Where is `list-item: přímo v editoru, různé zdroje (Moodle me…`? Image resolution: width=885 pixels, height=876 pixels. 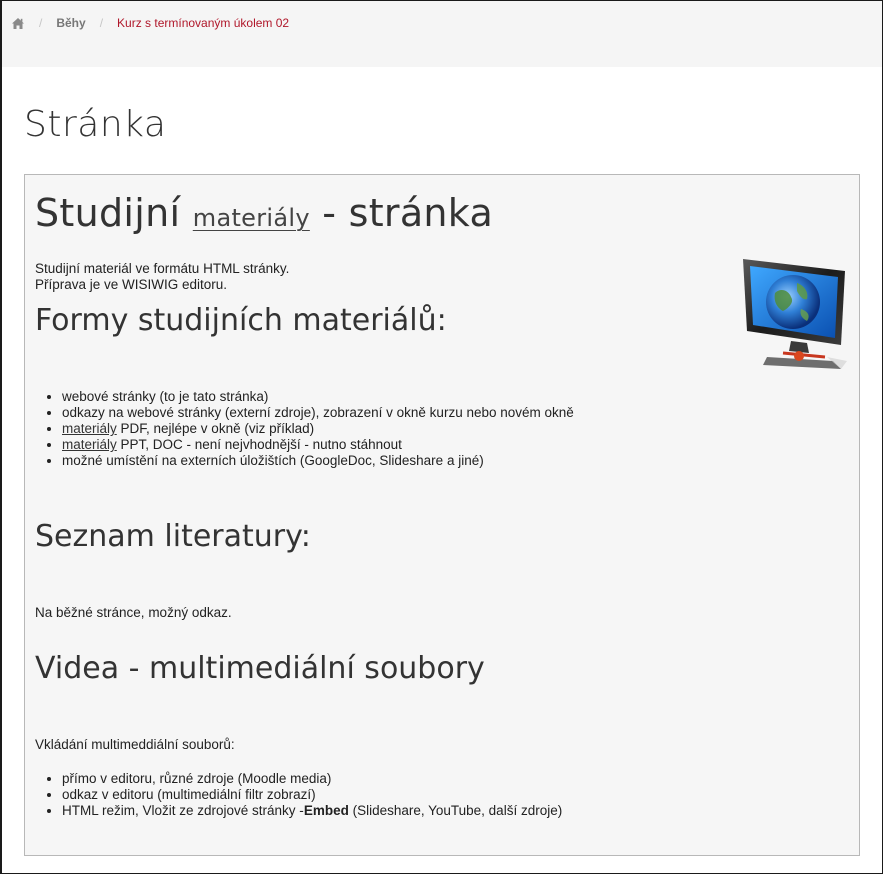 list-item: přímo v editoru, různé zdroje (Moodle me… is located at coordinates (312, 779).